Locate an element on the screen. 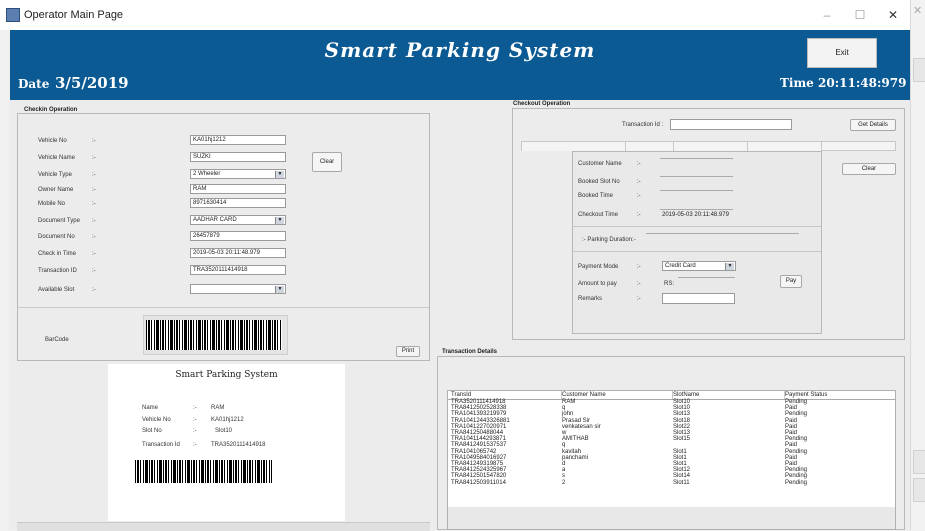 This screenshot has width=925, height=531. checkin-select: ▼ is located at coordinates (238, 289).